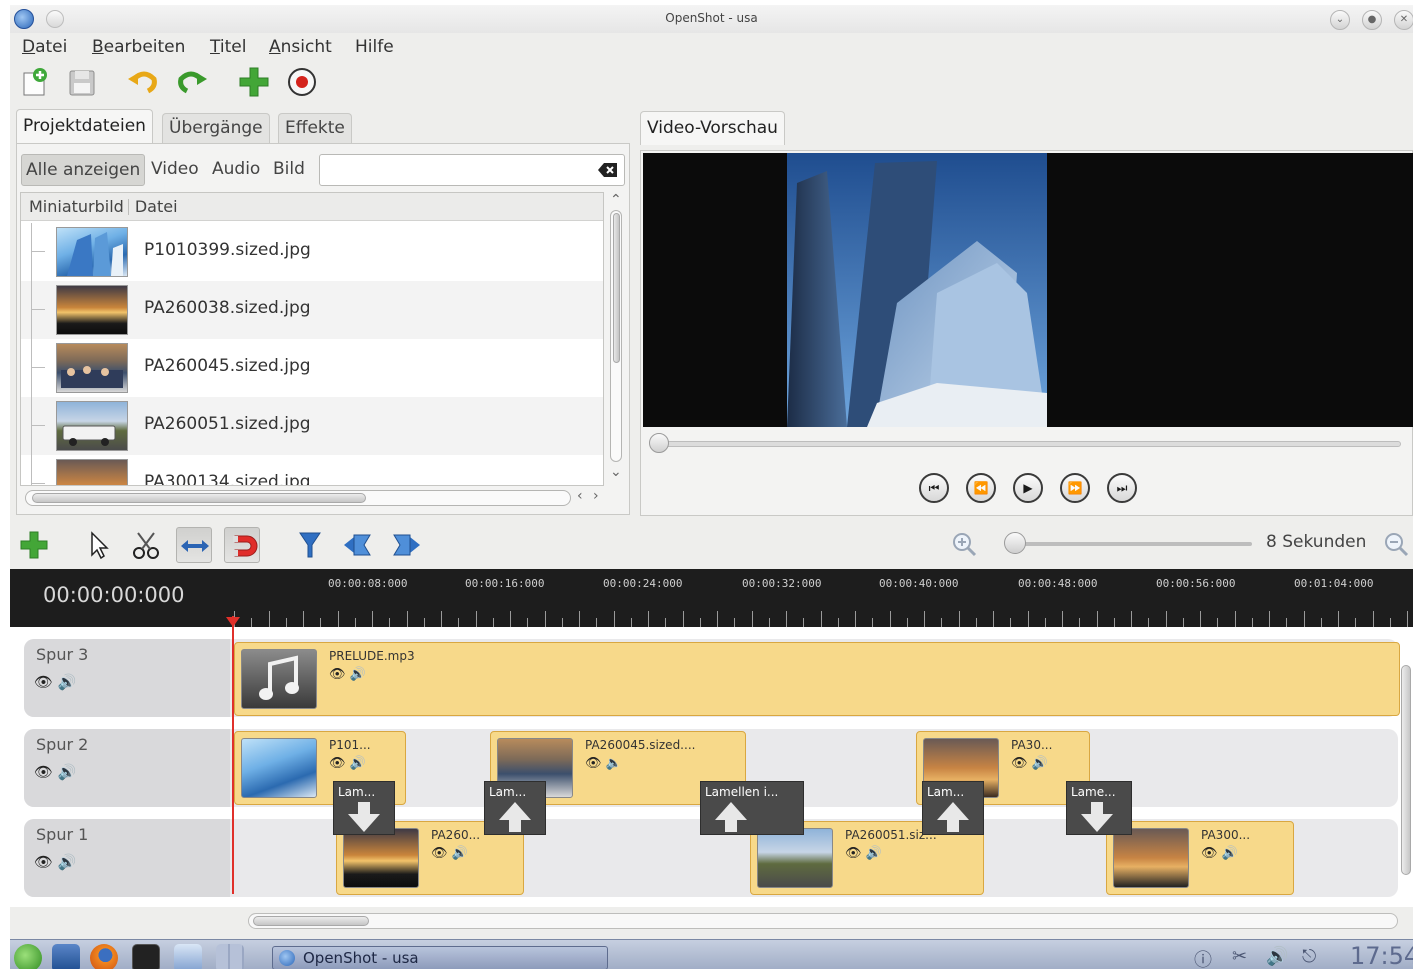  I want to click on tab-video-vorschau: Video-Vorschau, so click(712, 128).